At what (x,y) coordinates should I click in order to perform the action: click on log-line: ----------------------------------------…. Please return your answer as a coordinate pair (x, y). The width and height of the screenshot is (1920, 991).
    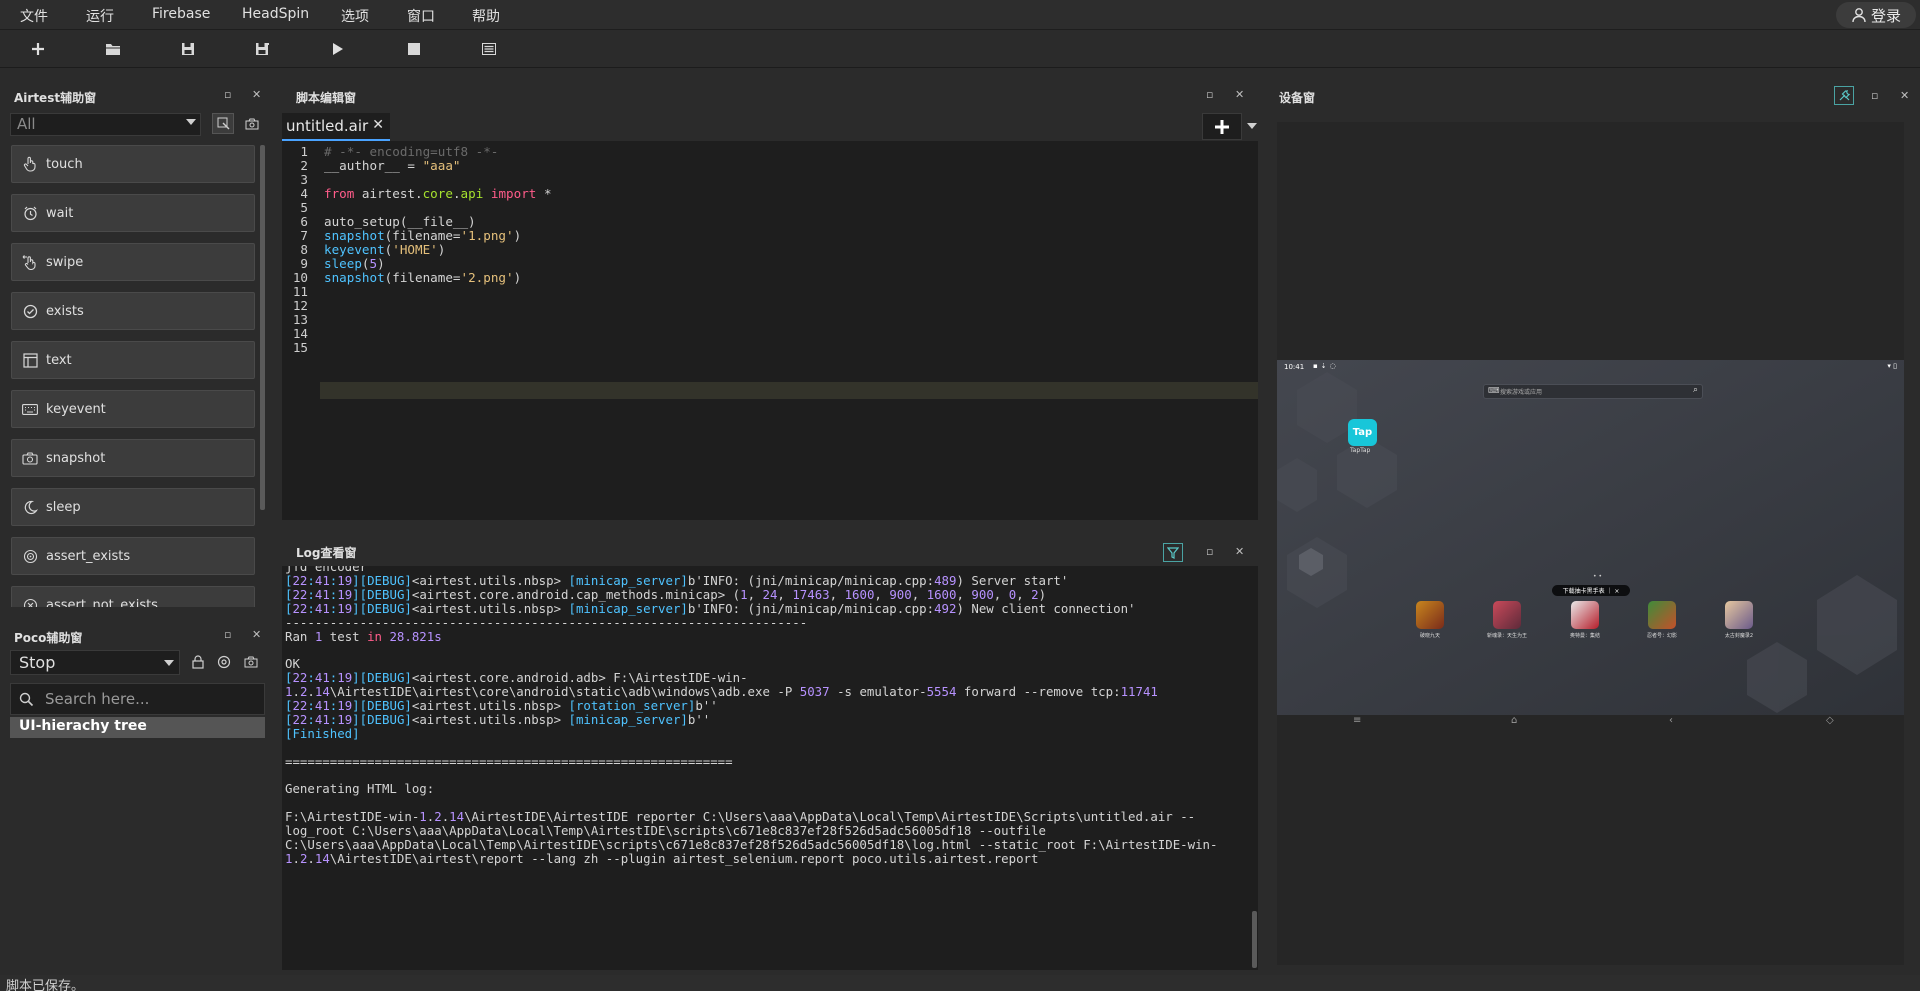
    Looking at the image, I should click on (546, 622).